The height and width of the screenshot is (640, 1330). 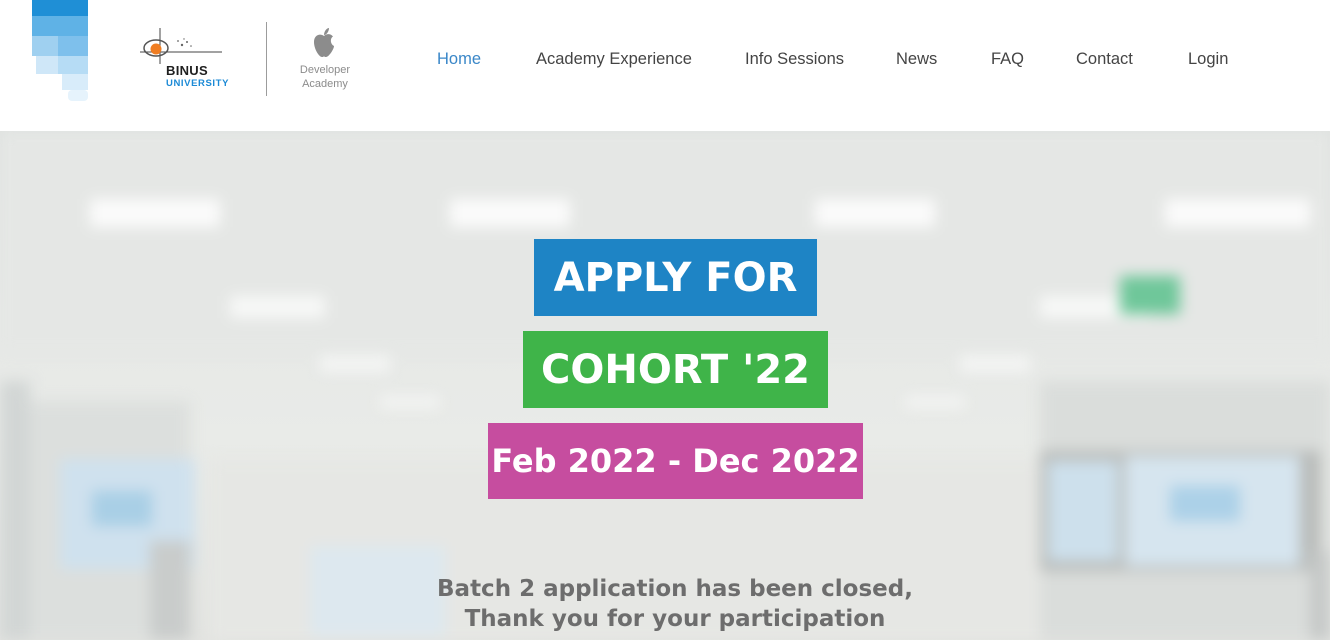 What do you see at coordinates (675, 461) in the screenshot?
I see `program-dates-badge: Feb 2022 - Dec 2022` at bounding box center [675, 461].